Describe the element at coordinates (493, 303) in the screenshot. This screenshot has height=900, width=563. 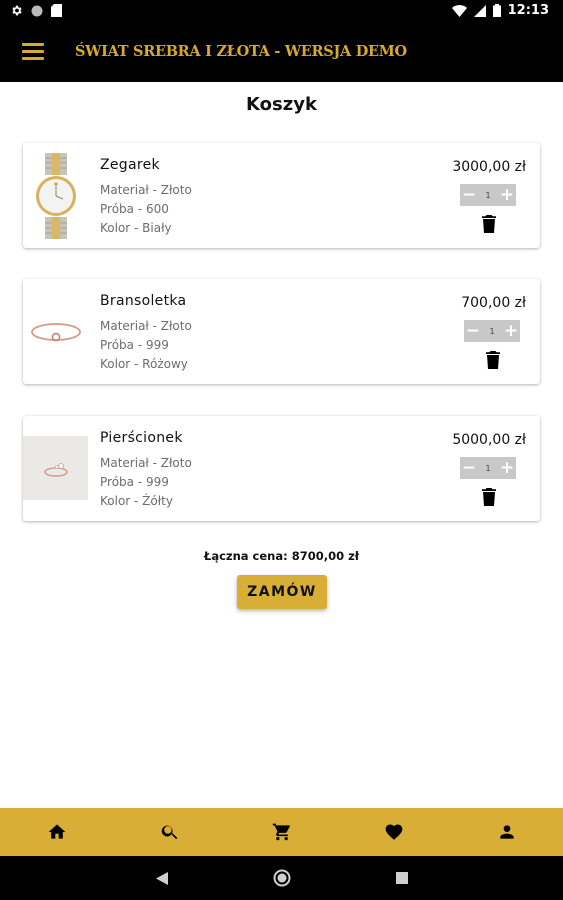
I see `item-price: 700,00 zł` at that location.